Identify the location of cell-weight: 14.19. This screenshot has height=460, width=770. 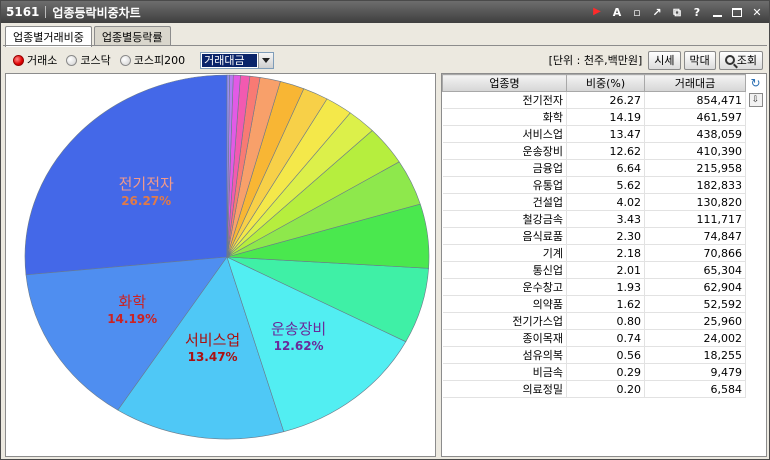
(605, 117).